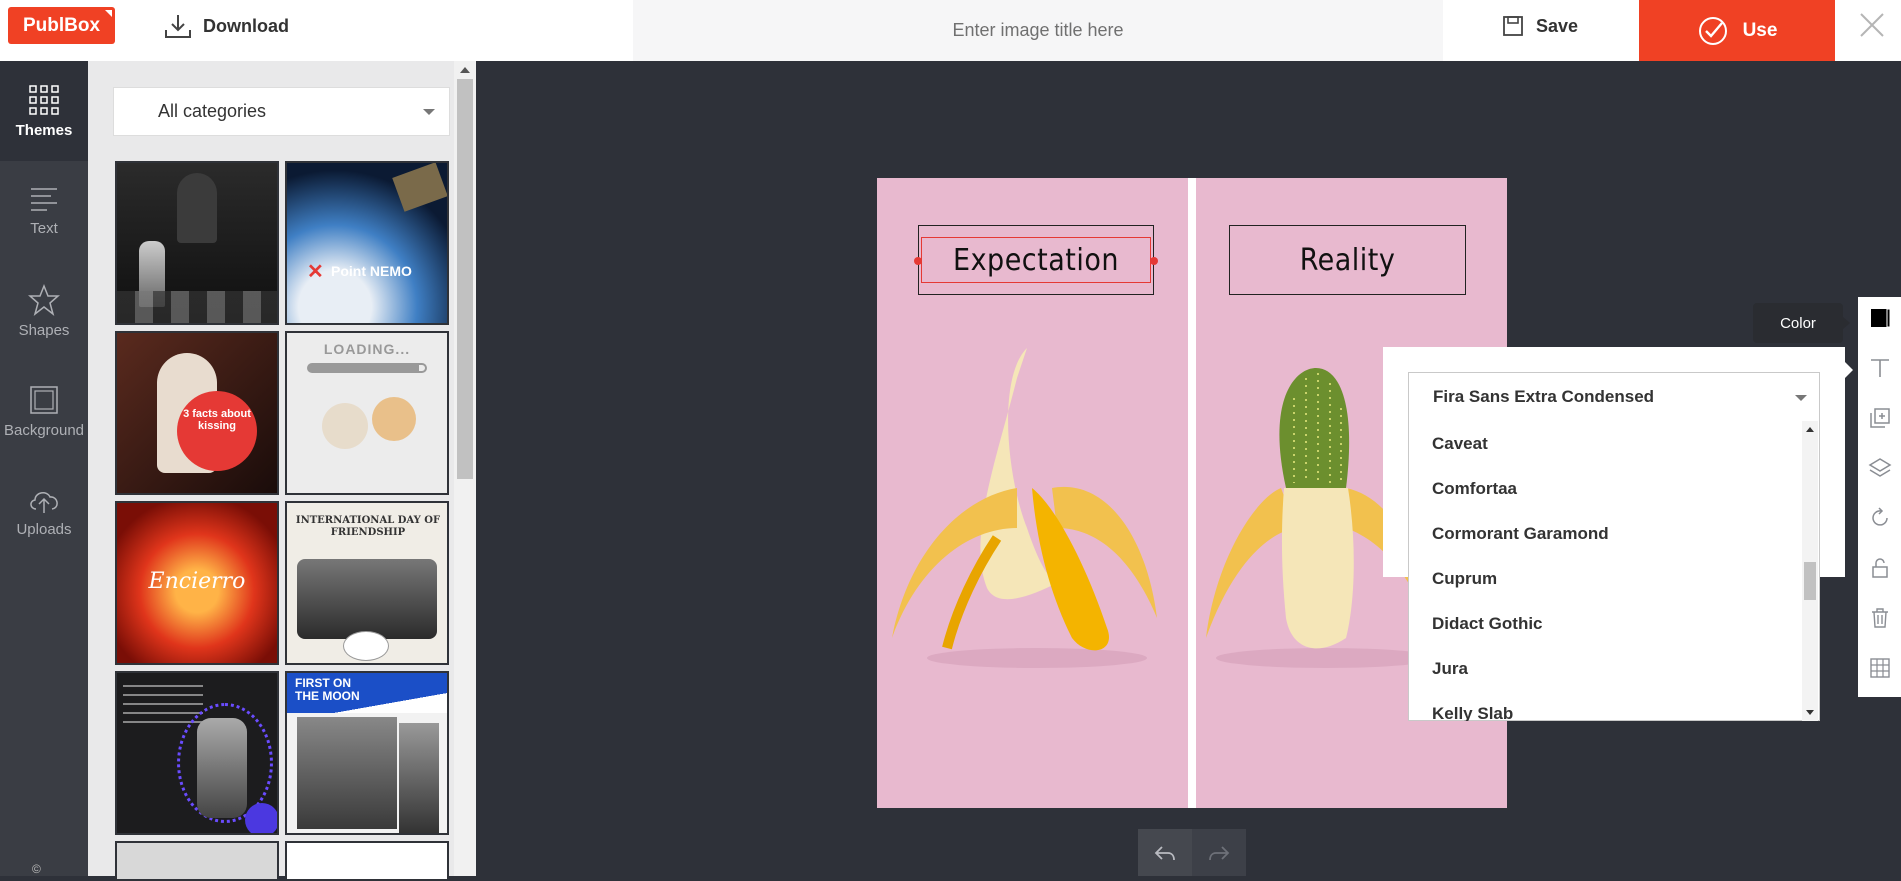  What do you see at coordinates (371, 271) in the screenshot?
I see `thumbnail-caption: Point NEMO` at bounding box center [371, 271].